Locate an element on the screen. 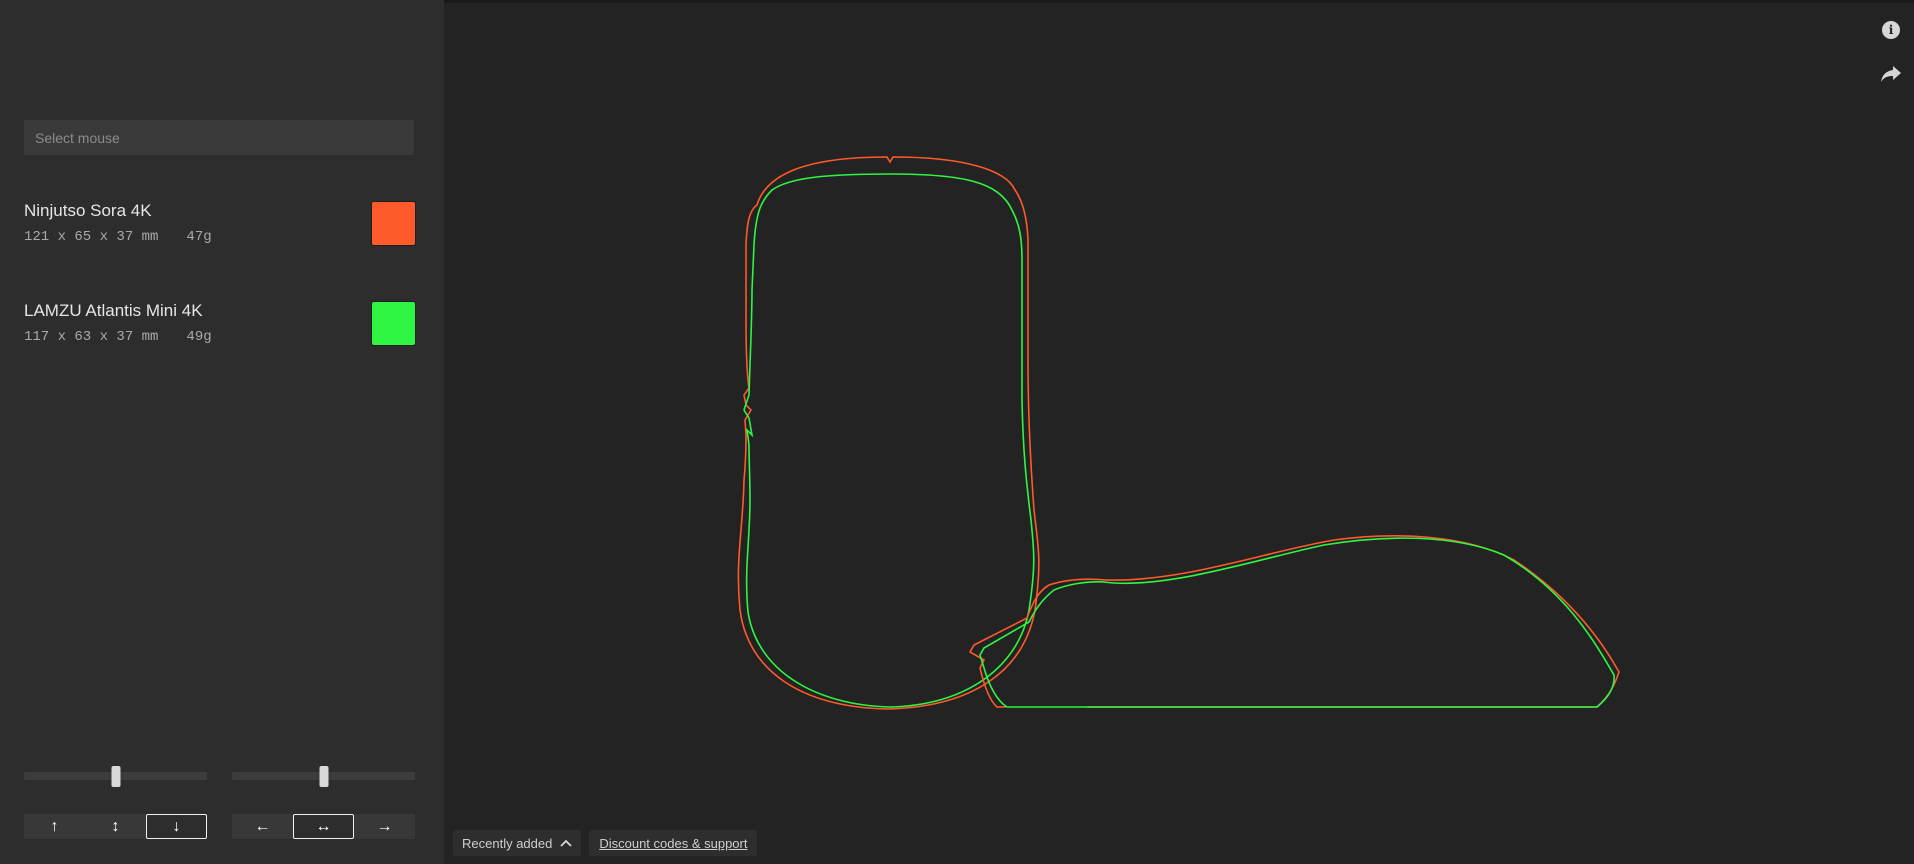 This screenshot has width=1914, height=864. vertical-align-group: ↑ ↕ ↓ is located at coordinates (115, 826).